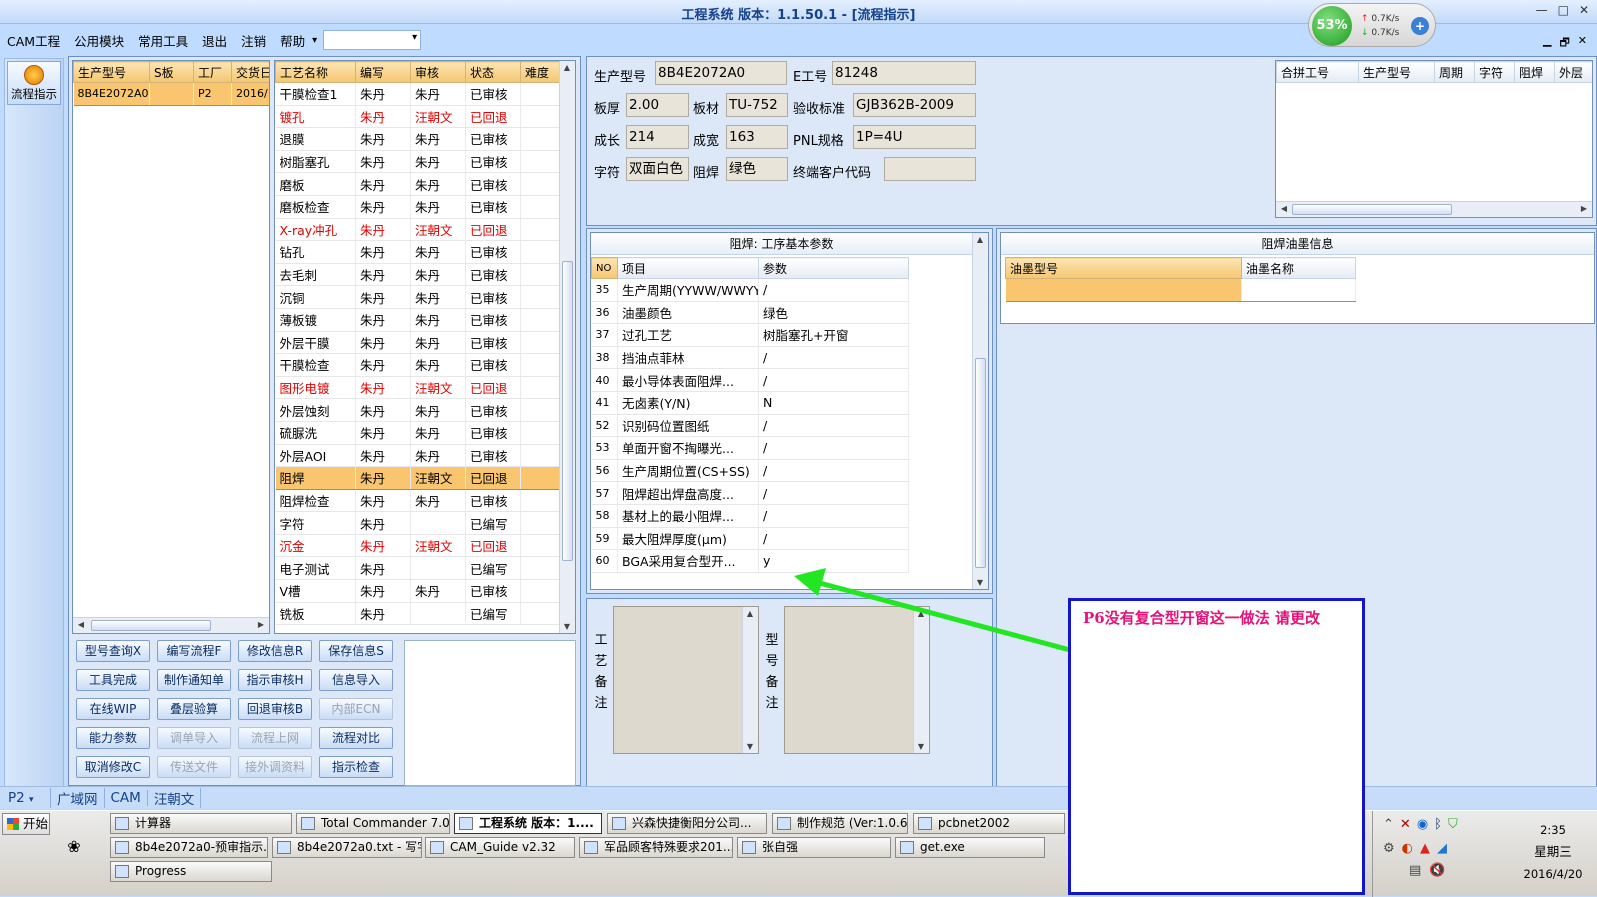 The height and width of the screenshot is (897, 1597). What do you see at coordinates (111, 72) in the screenshot?
I see `orders-col-model: 生产型号` at bounding box center [111, 72].